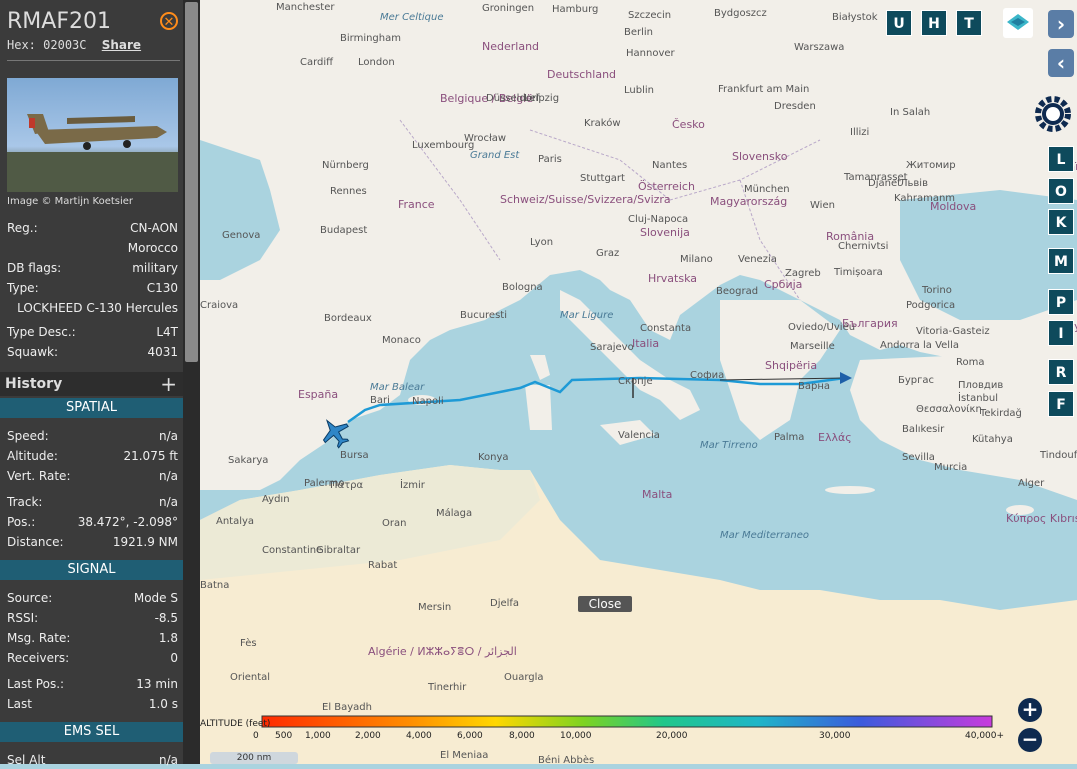 The height and width of the screenshot is (769, 1077). I want to click on rssi-row: RSSI: -8.5, so click(92, 619).